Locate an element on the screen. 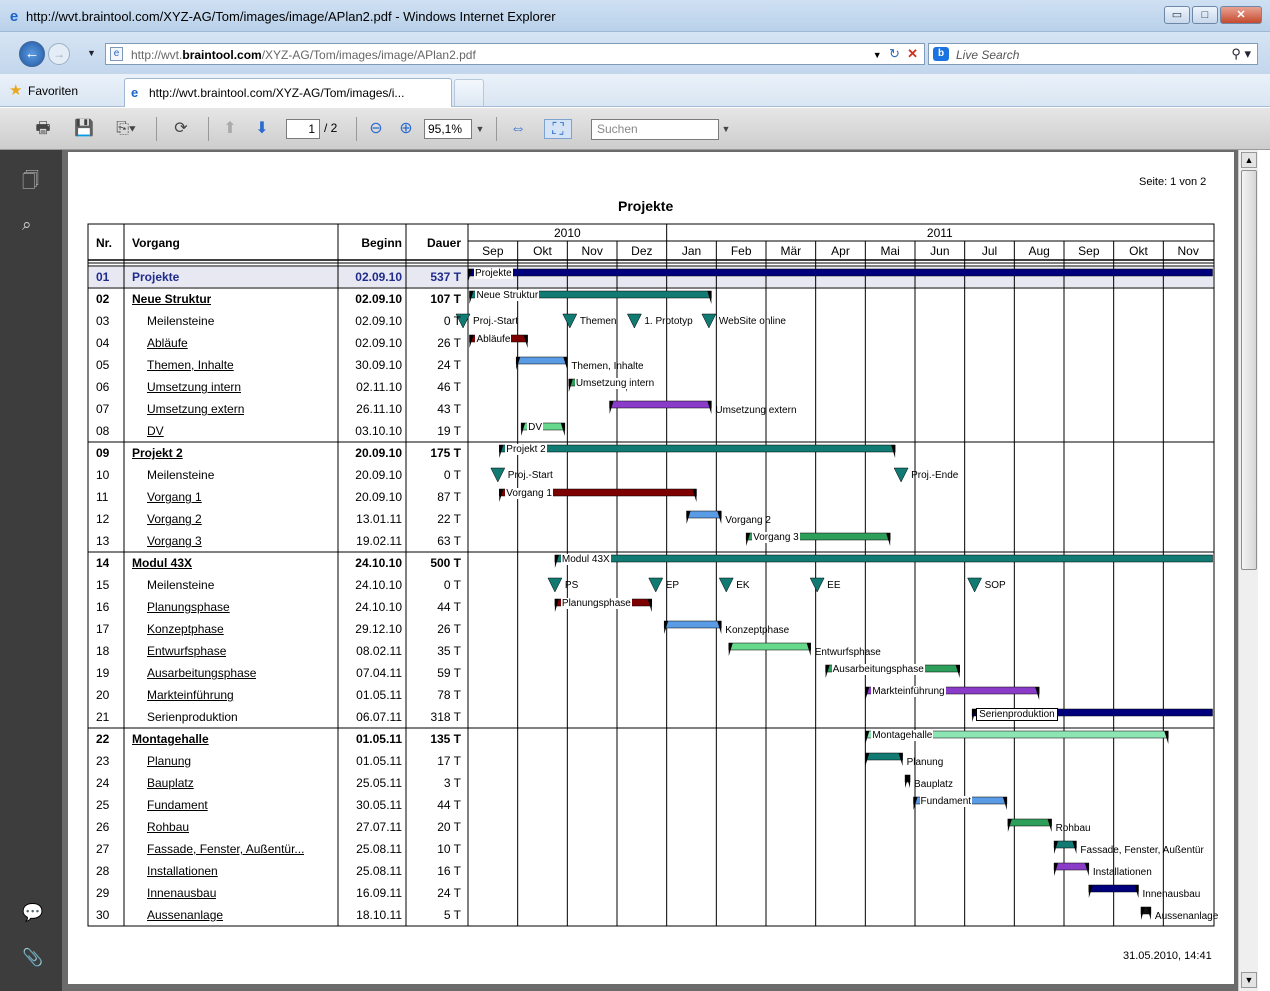 The width and height of the screenshot is (1270, 991). row-vorgang: Umsetzung intern is located at coordinates (194, 387).